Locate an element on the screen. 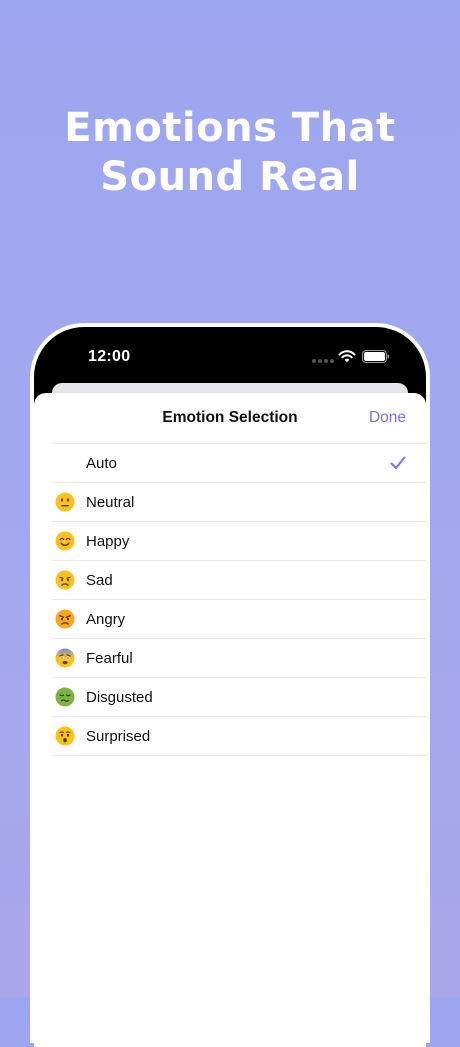 Image resolution: width=460 pixels, height=1047 pixels. headline-line-2: Sound Real is located at coordinates (230, 177).